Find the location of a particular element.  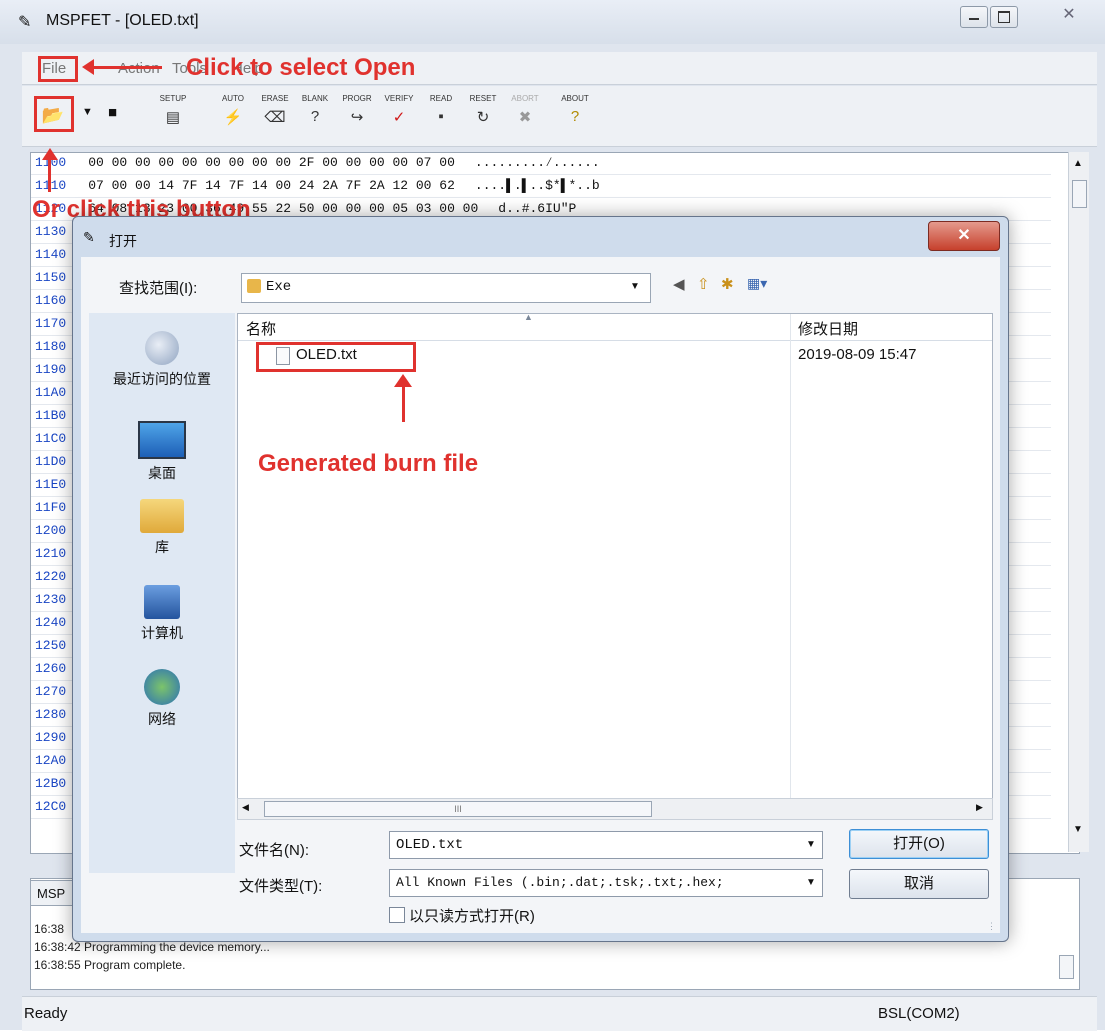

minimize-button is located at coordinates (974, 17).